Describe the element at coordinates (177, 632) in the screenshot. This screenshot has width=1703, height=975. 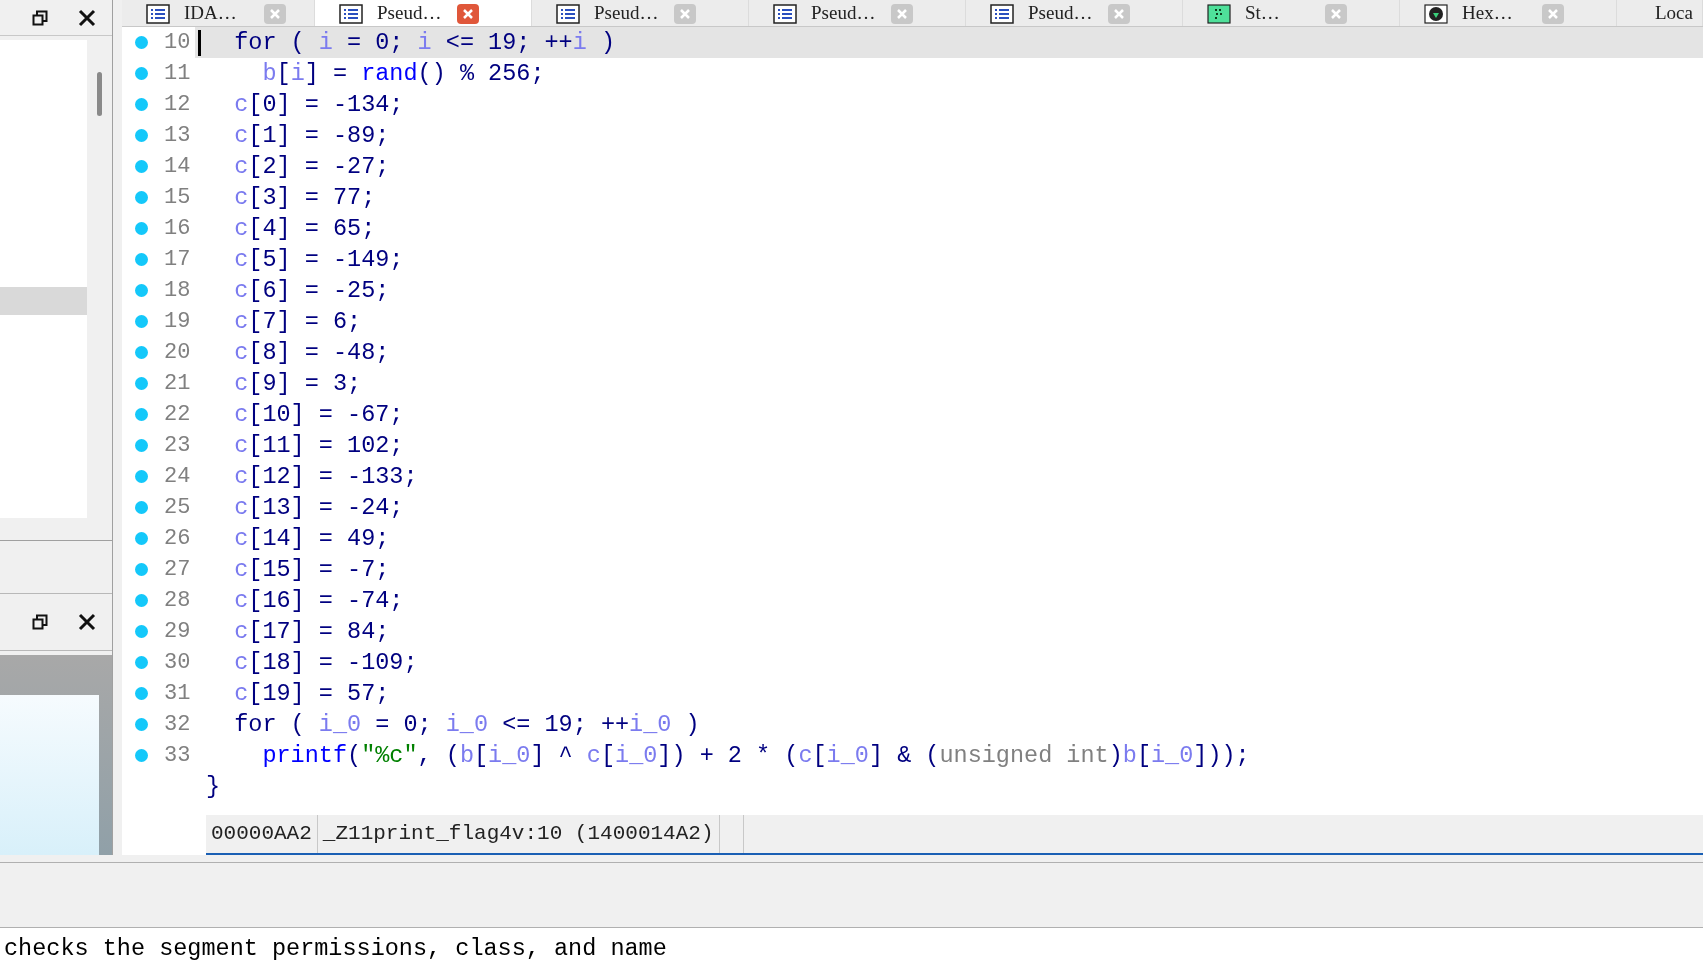
I see `line-number: 29` at that location.